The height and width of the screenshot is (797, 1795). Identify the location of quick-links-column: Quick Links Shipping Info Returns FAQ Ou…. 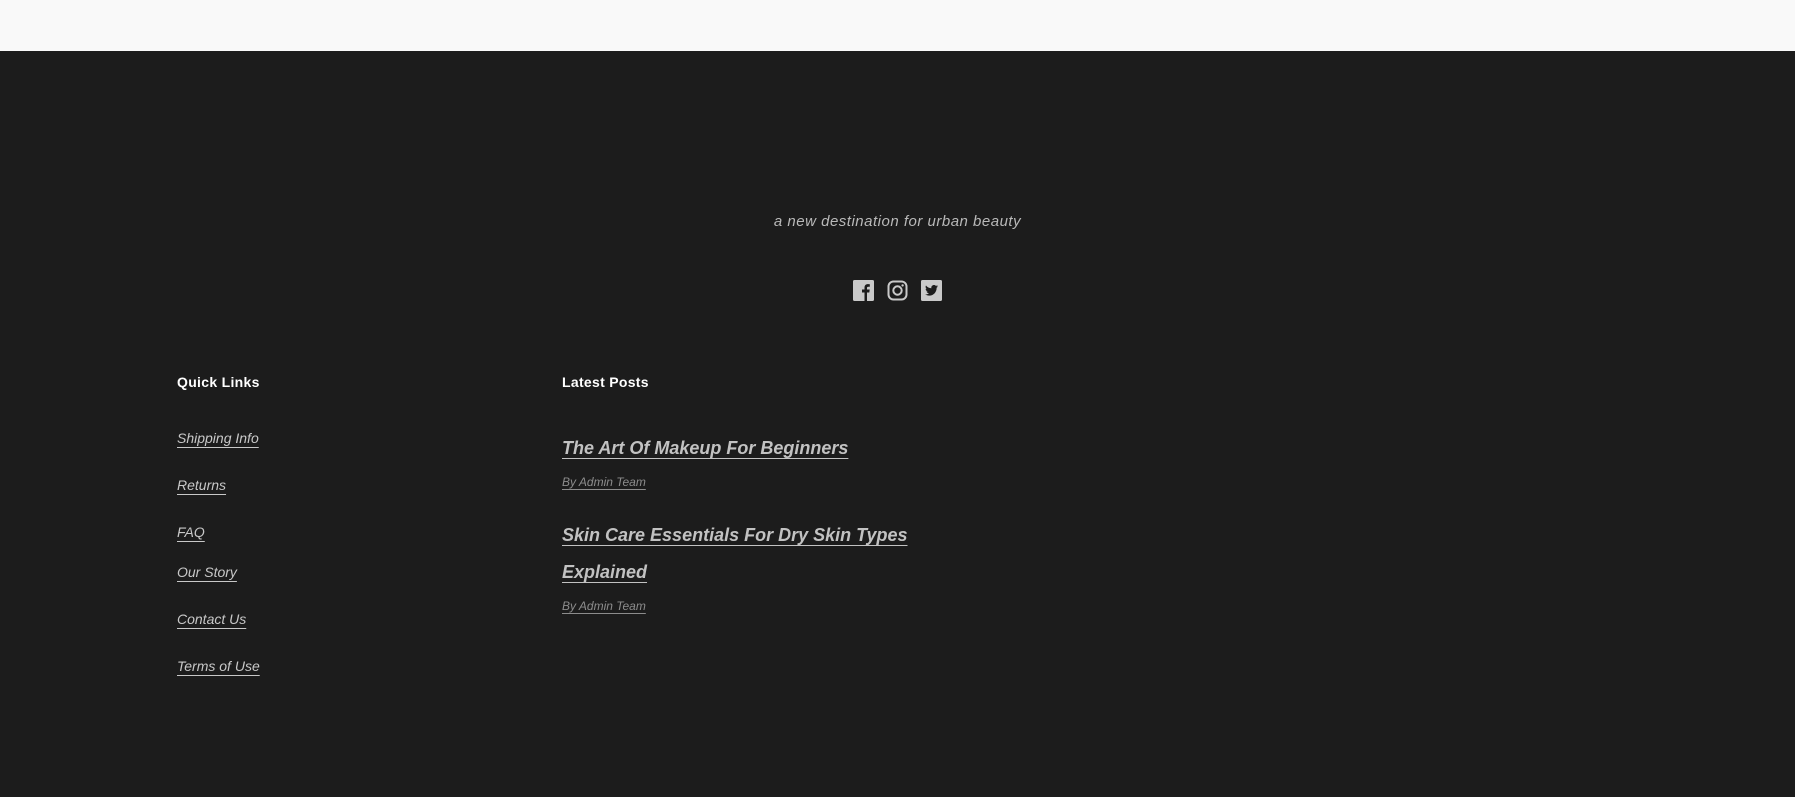
(347, 539).